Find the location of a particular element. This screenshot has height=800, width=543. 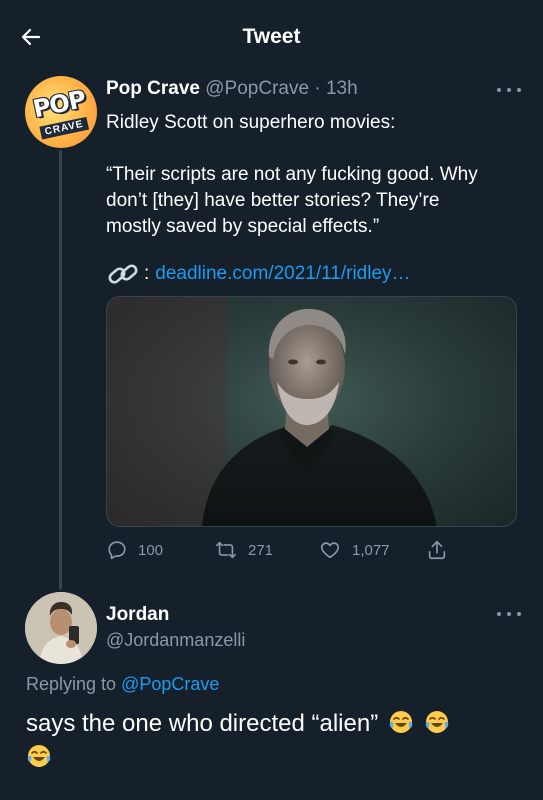

share-button is located at coordinates (442, 550).